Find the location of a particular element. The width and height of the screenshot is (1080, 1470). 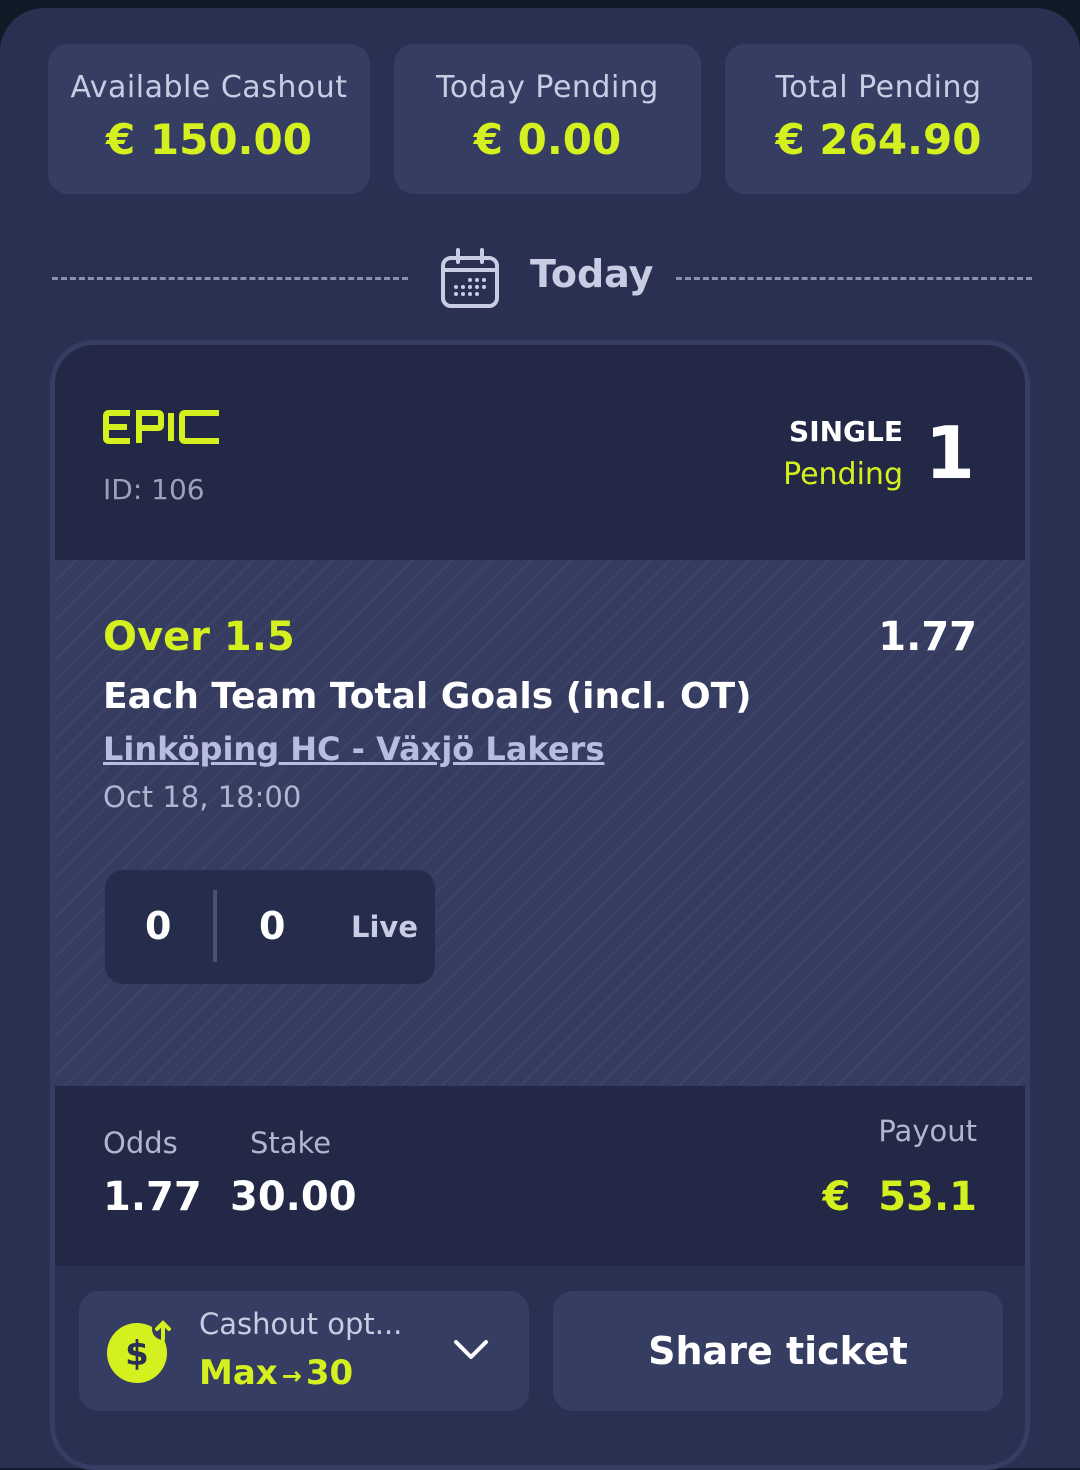

cashout-options-dropdown: $ Cashout opt... Max → 30 is located at coordinates (304, 1351).